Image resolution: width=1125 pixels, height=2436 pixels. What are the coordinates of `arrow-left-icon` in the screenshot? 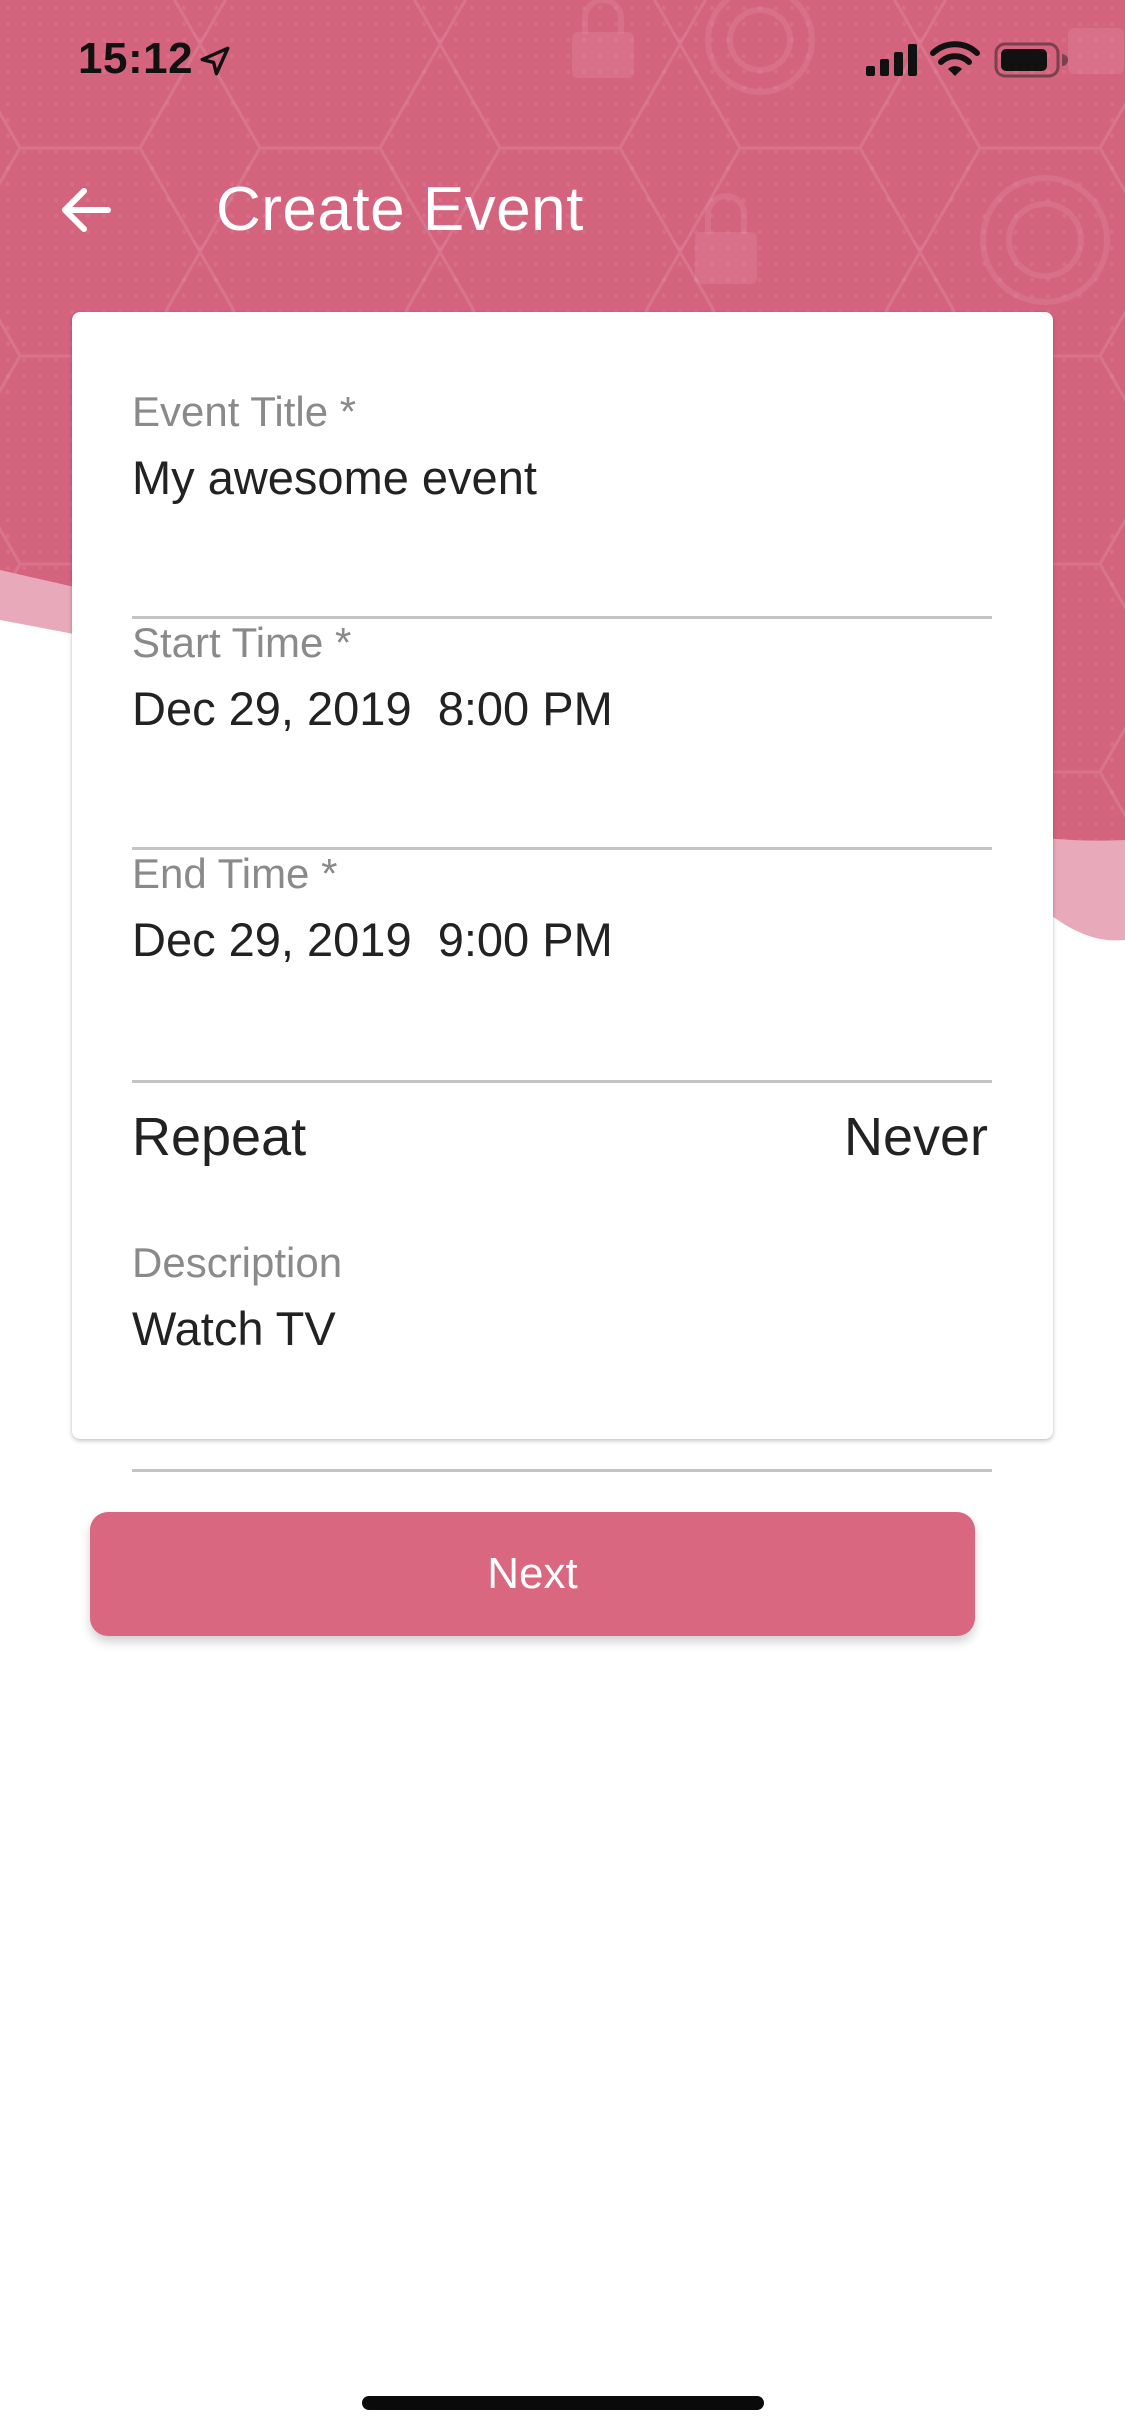 It's located at (86, 210).